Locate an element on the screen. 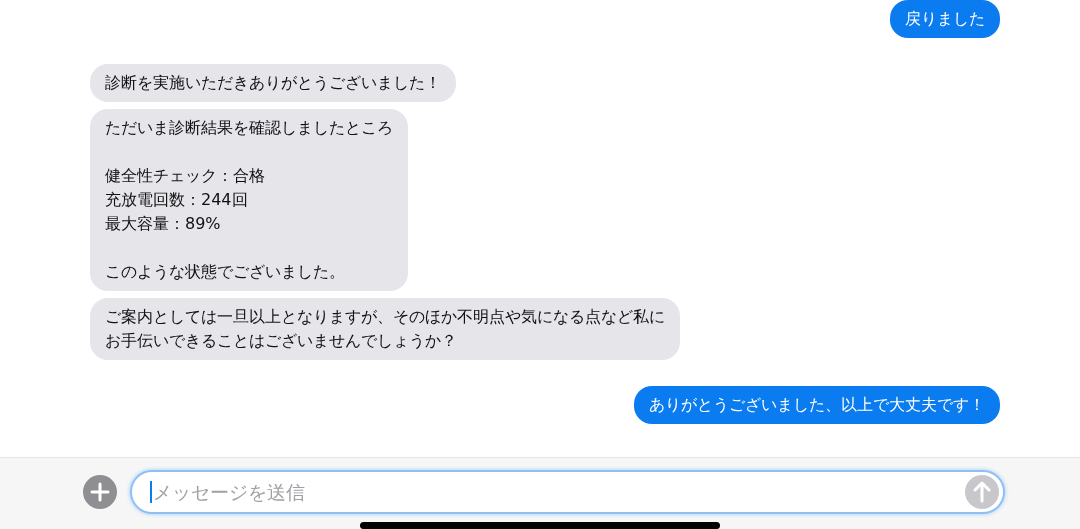  message-line: お手伝いできることはございませんでしょうか？ is located at coordinates (281, 341).